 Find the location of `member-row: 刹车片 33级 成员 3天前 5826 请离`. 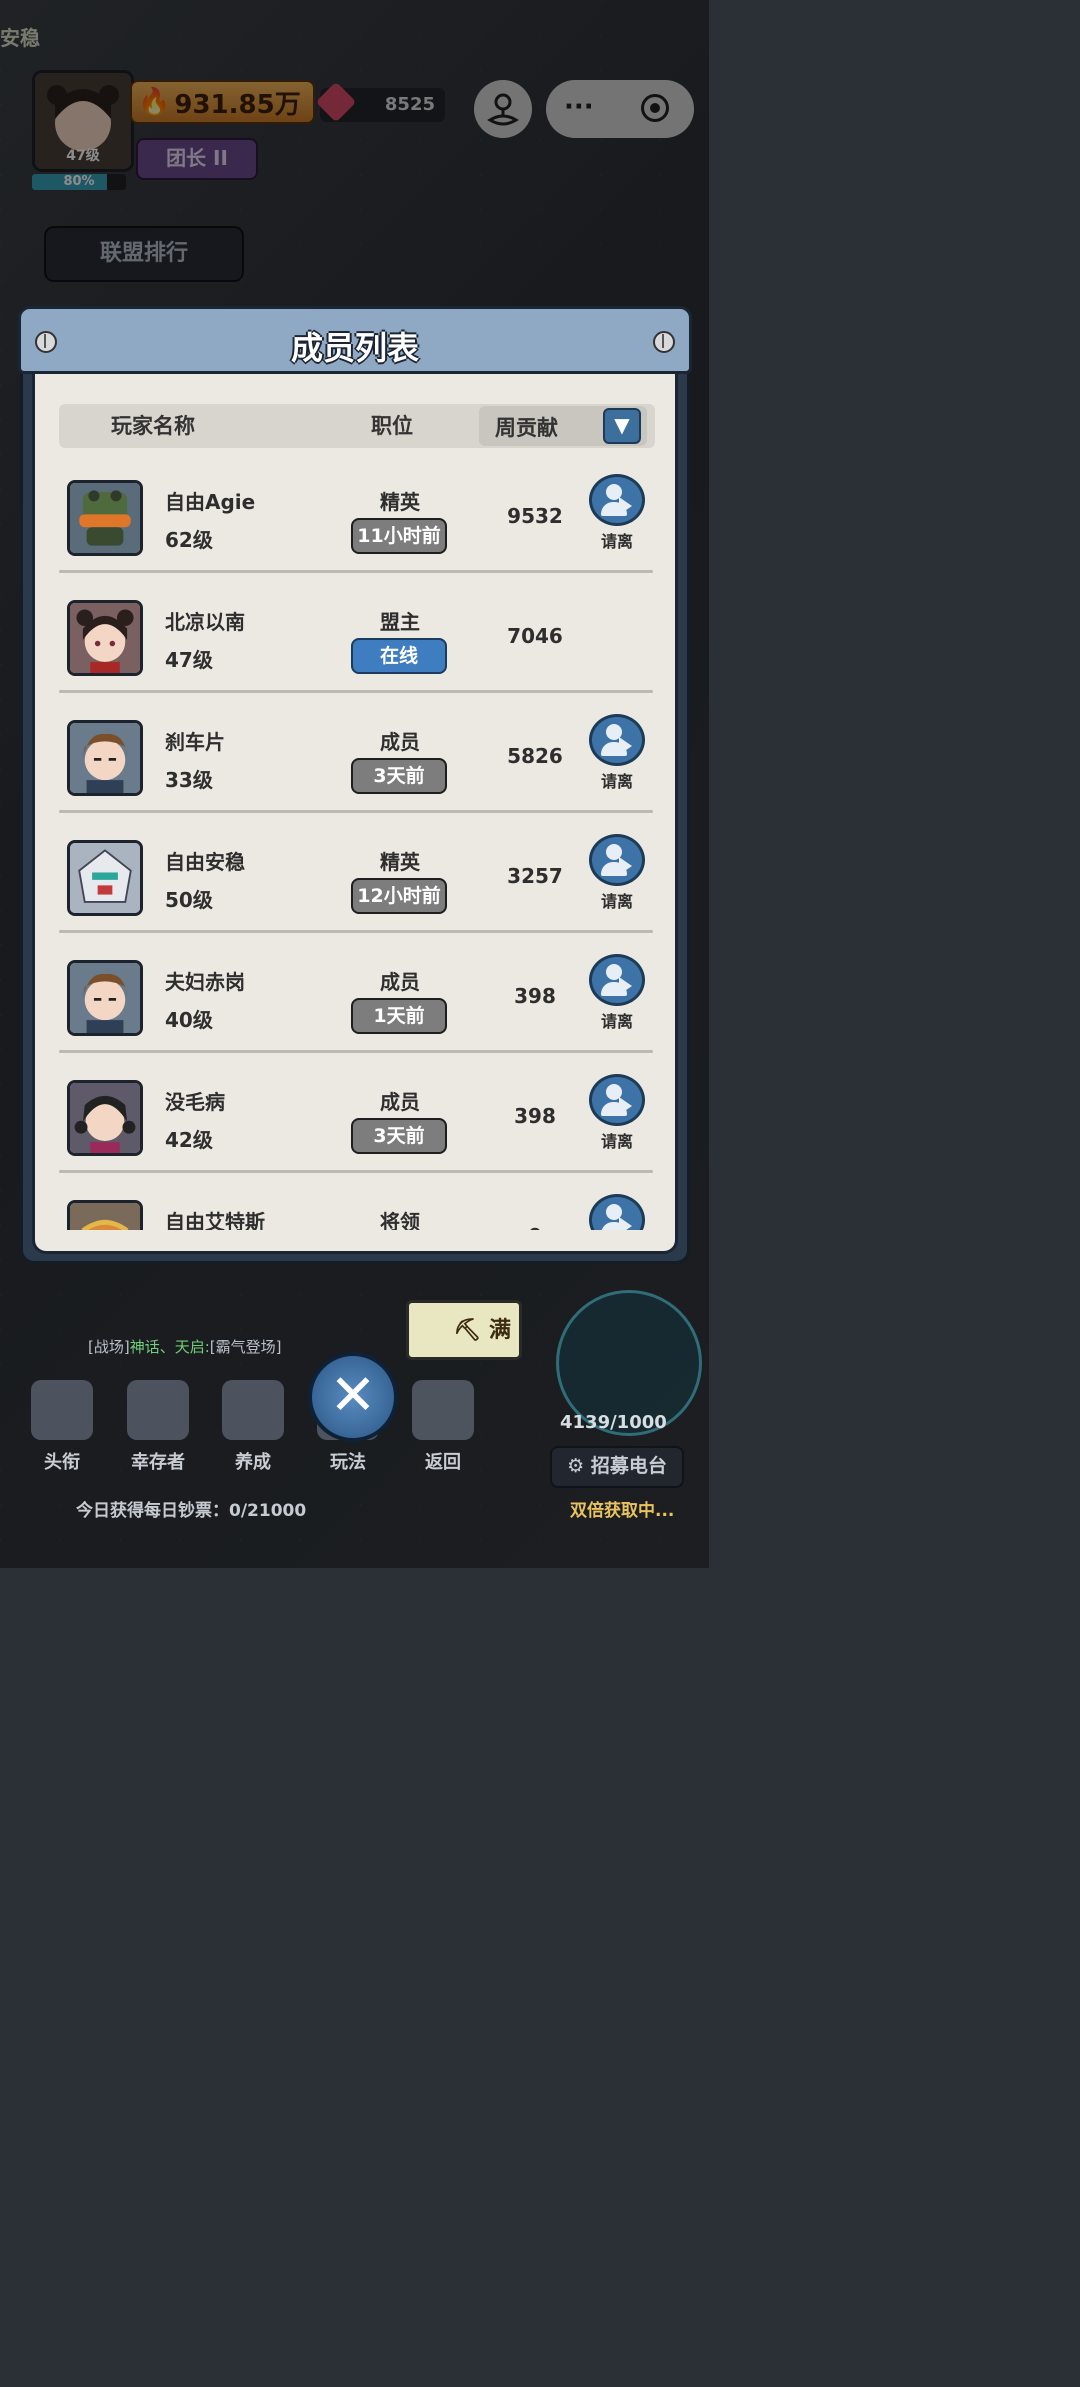

member-row: 刹车片 33级 成员 3天前 5826 请离 is located at coordinates (357, 764).